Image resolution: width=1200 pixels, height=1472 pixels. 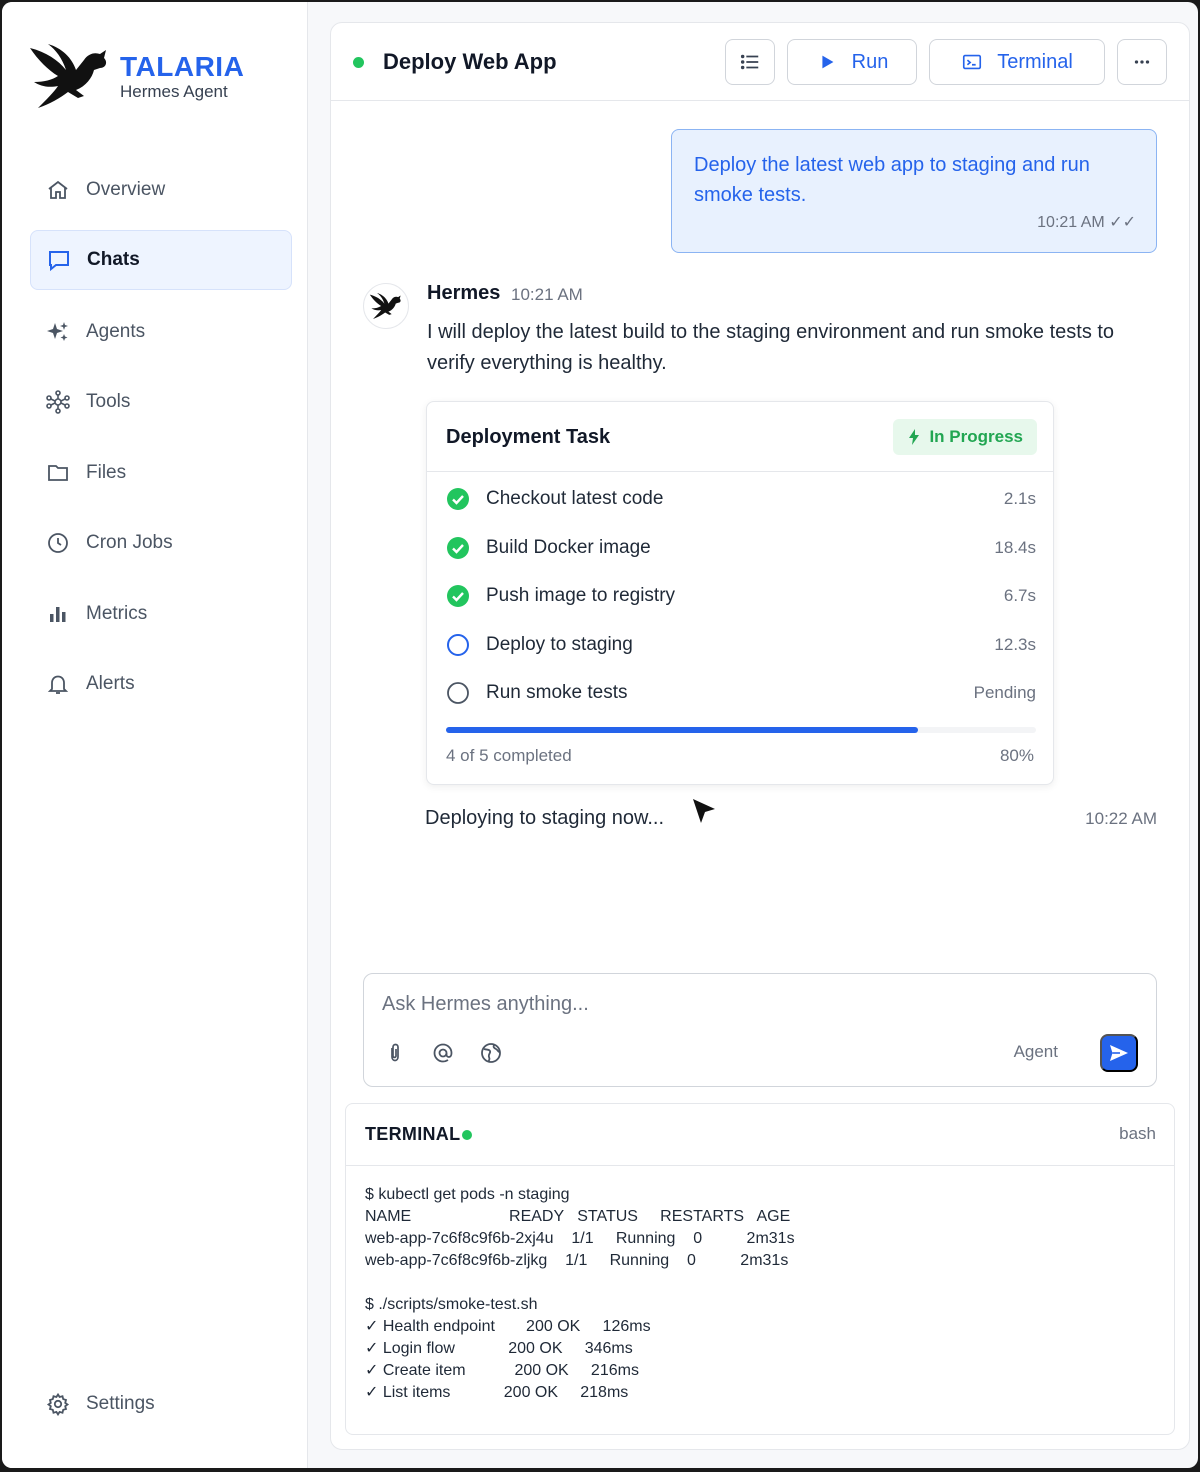 I want to click on pending-circle-icon, so click(x=458, y=693).